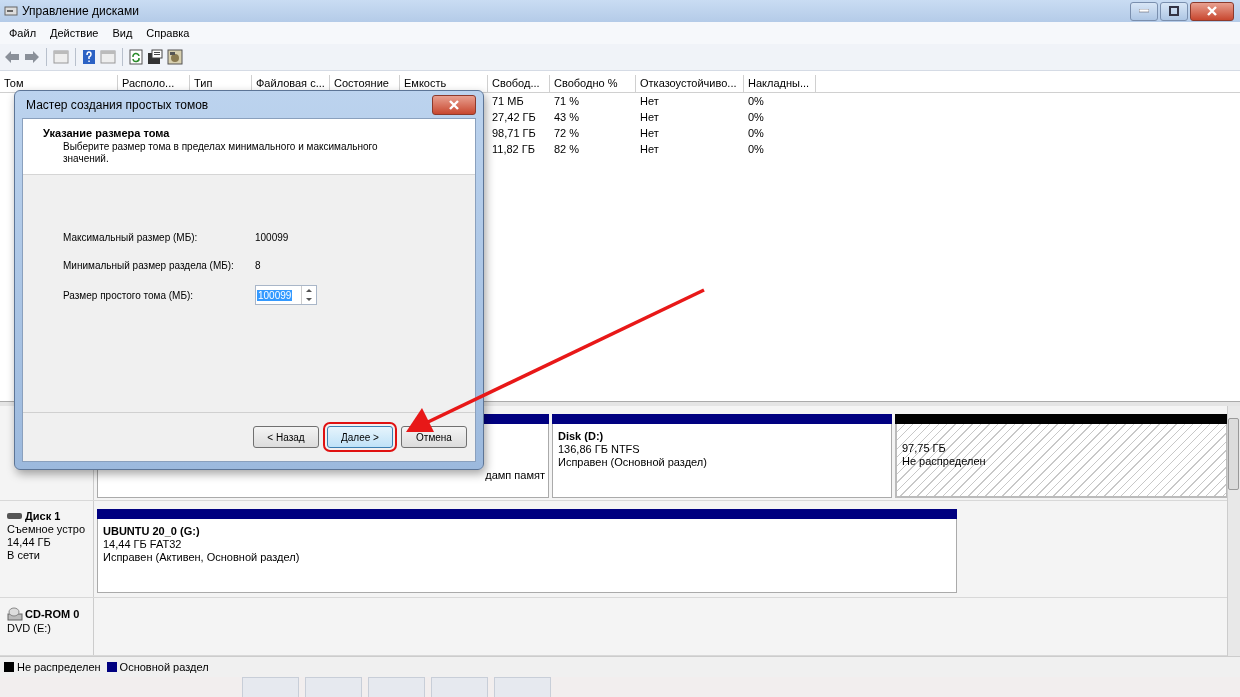  What do you see at coordinates (29, 542) in the screenshot?
I see `disk-info: 14,44 ГБ` at bounding box center [29, 542].